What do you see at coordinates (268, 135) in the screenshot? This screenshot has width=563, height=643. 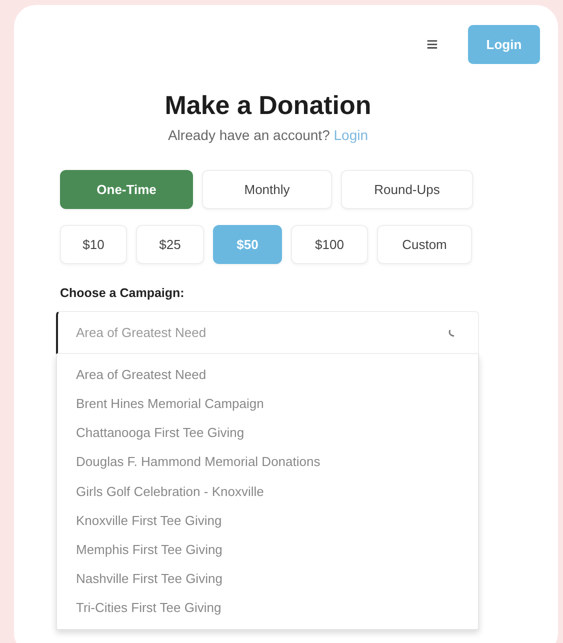 I see `login-prompt: Already have an account? Login` at bounding box center [268, 135].